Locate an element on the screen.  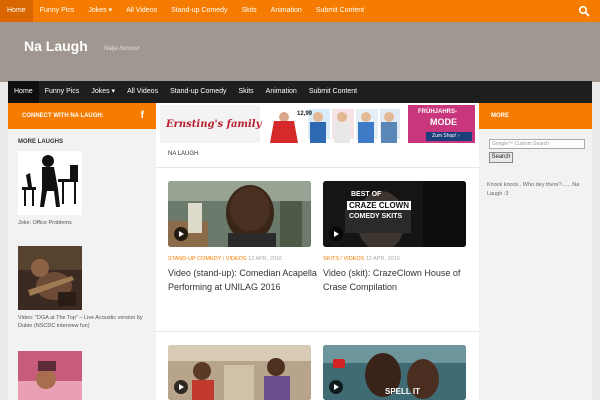
post-2-date: 12 APR, 2016 is located at coordinates (382, 259).